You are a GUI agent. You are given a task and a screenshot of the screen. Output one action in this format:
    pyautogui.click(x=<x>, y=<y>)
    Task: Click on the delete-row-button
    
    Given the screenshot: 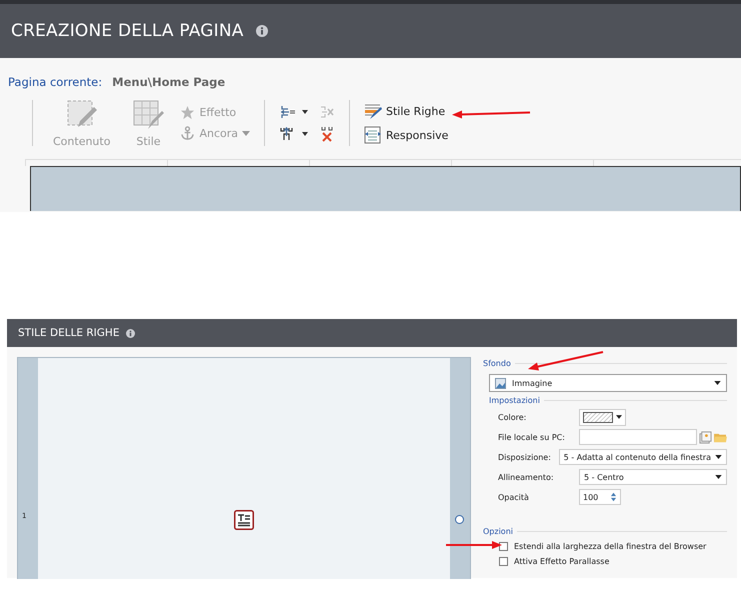 What is the action you would take?
    pyautogui.click(x=327, y=134)
    